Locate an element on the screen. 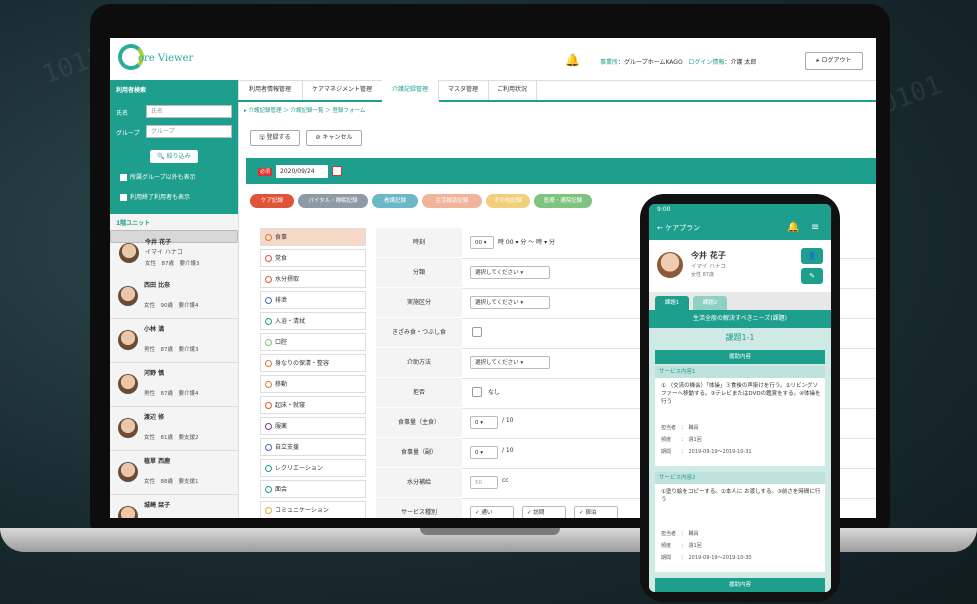 The width and height of the screenshot is (977, 604). resident-item: 小林 満男性 87歳 要介護3 is located at coordinates (174, 340).